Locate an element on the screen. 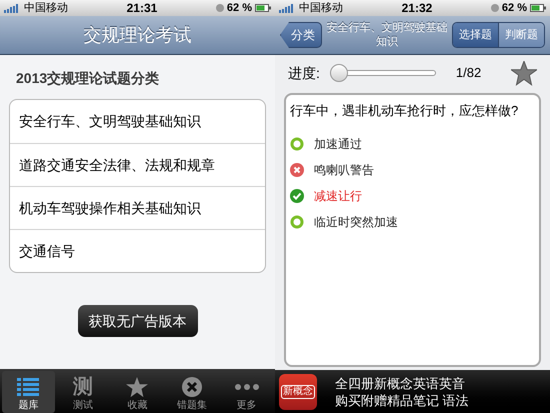 This screenshot has height=413, width=550. tab-glyph: 测 is located at coordinates (82, 387).